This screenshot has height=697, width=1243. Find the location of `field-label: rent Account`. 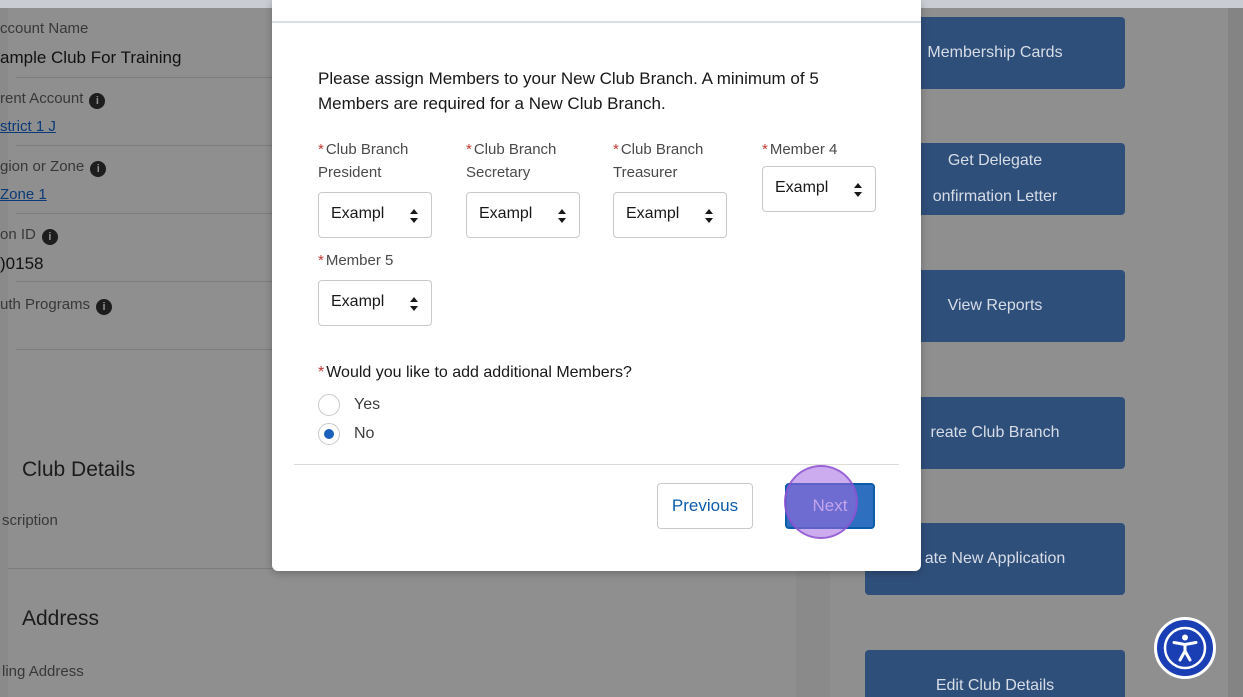

field-label: rent Account is located at coordinates (42, 98).